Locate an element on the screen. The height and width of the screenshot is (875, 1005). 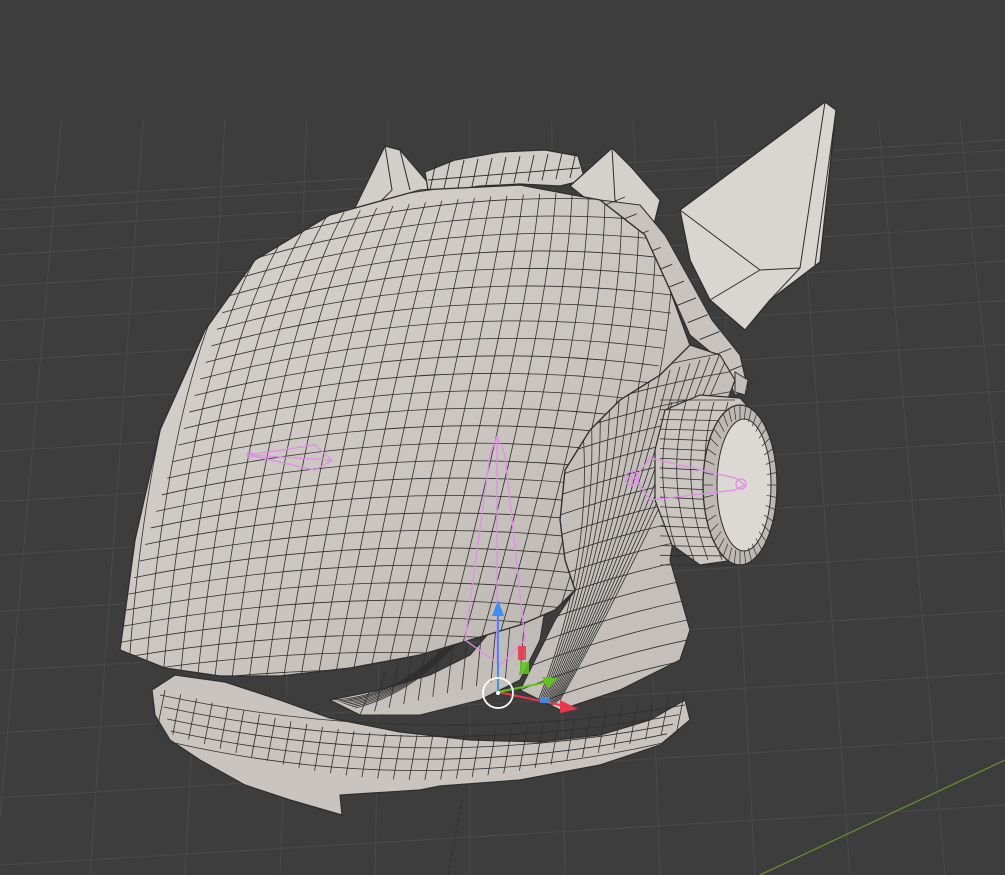
gizmo-xz-plane is located at coordinates (524, 668).